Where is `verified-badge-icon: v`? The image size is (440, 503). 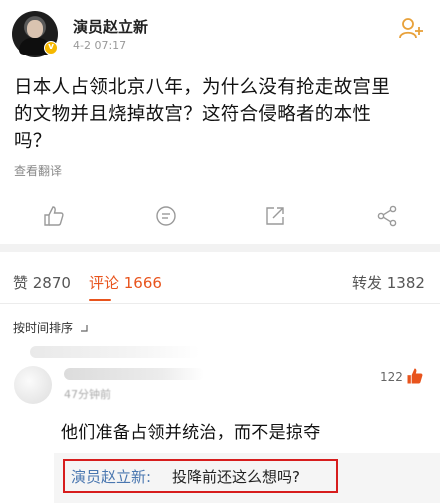 verified-badge-icon: v is located at coordinates (51, 48).